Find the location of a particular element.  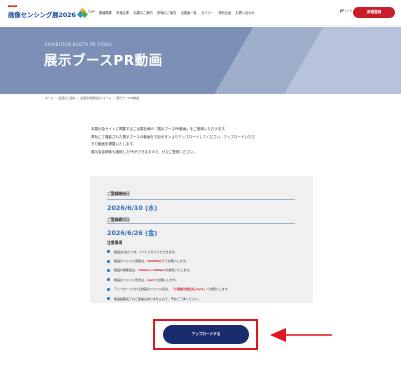

breadcrumb-current: 展示ブースPR動画 is located at coordinates (128, 98).